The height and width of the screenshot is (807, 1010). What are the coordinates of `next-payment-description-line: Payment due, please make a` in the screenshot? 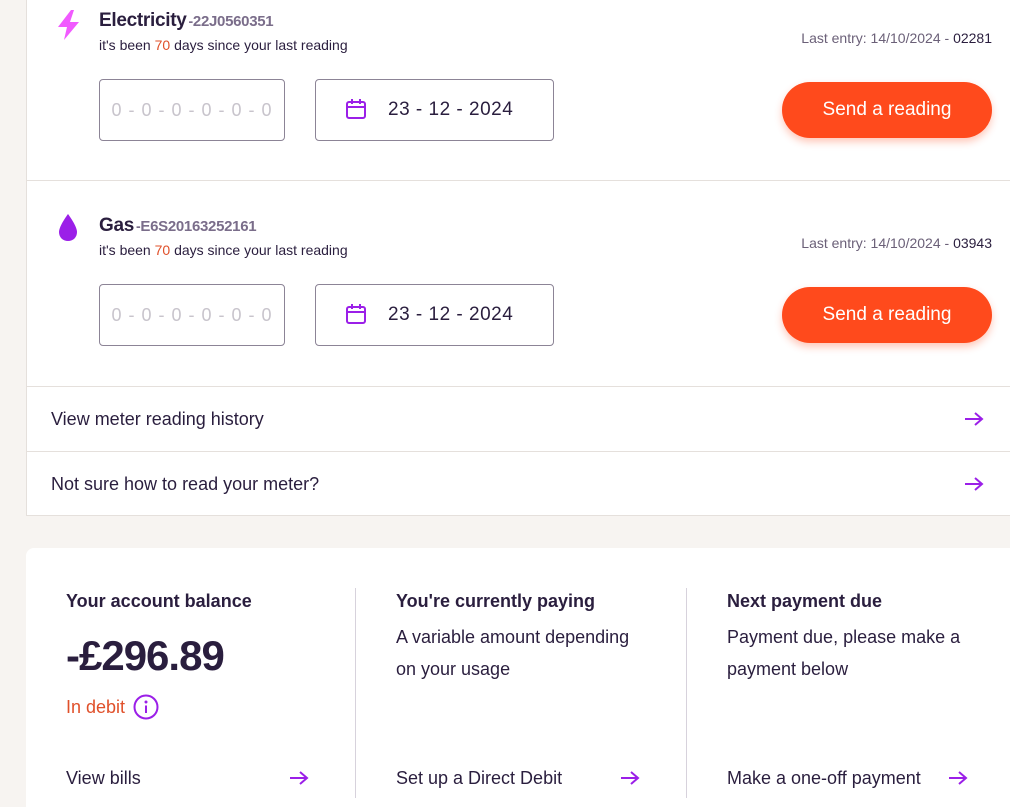 It's located at (844, 637).